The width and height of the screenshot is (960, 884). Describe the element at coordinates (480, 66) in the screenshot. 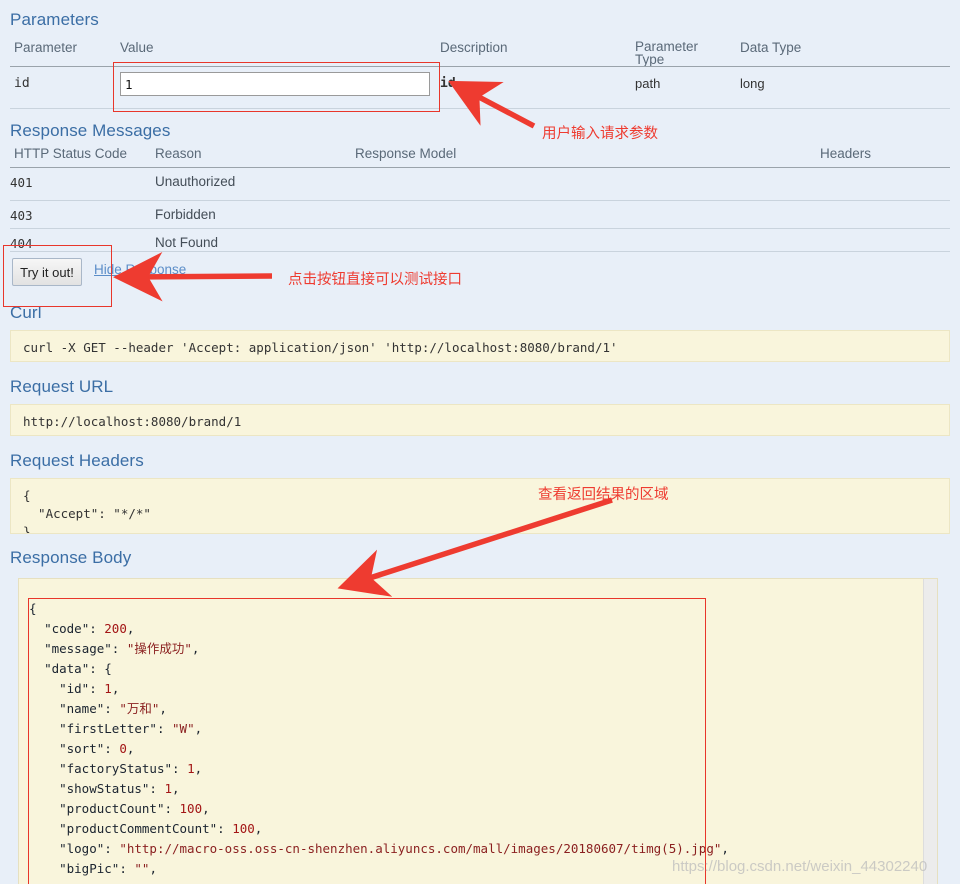

I see `parameters-header-divider` at that location.